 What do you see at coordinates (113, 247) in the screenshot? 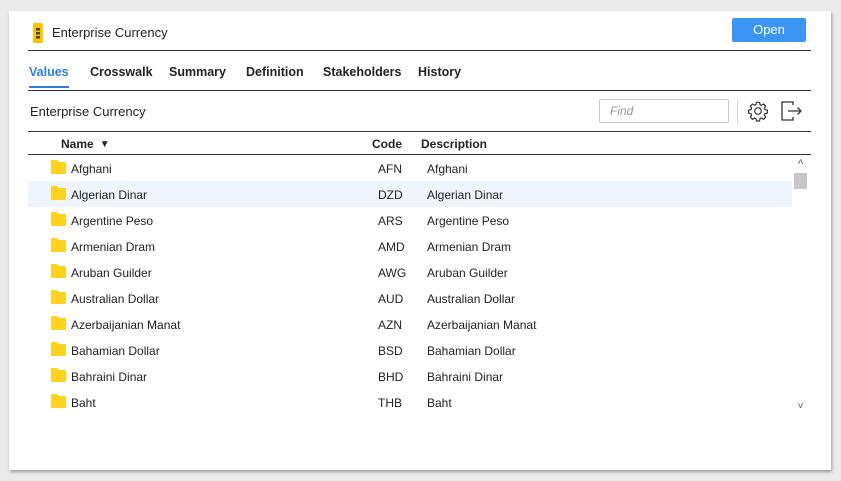
I see `row-name: Armenian Dram` at bounding box center [113, 247].